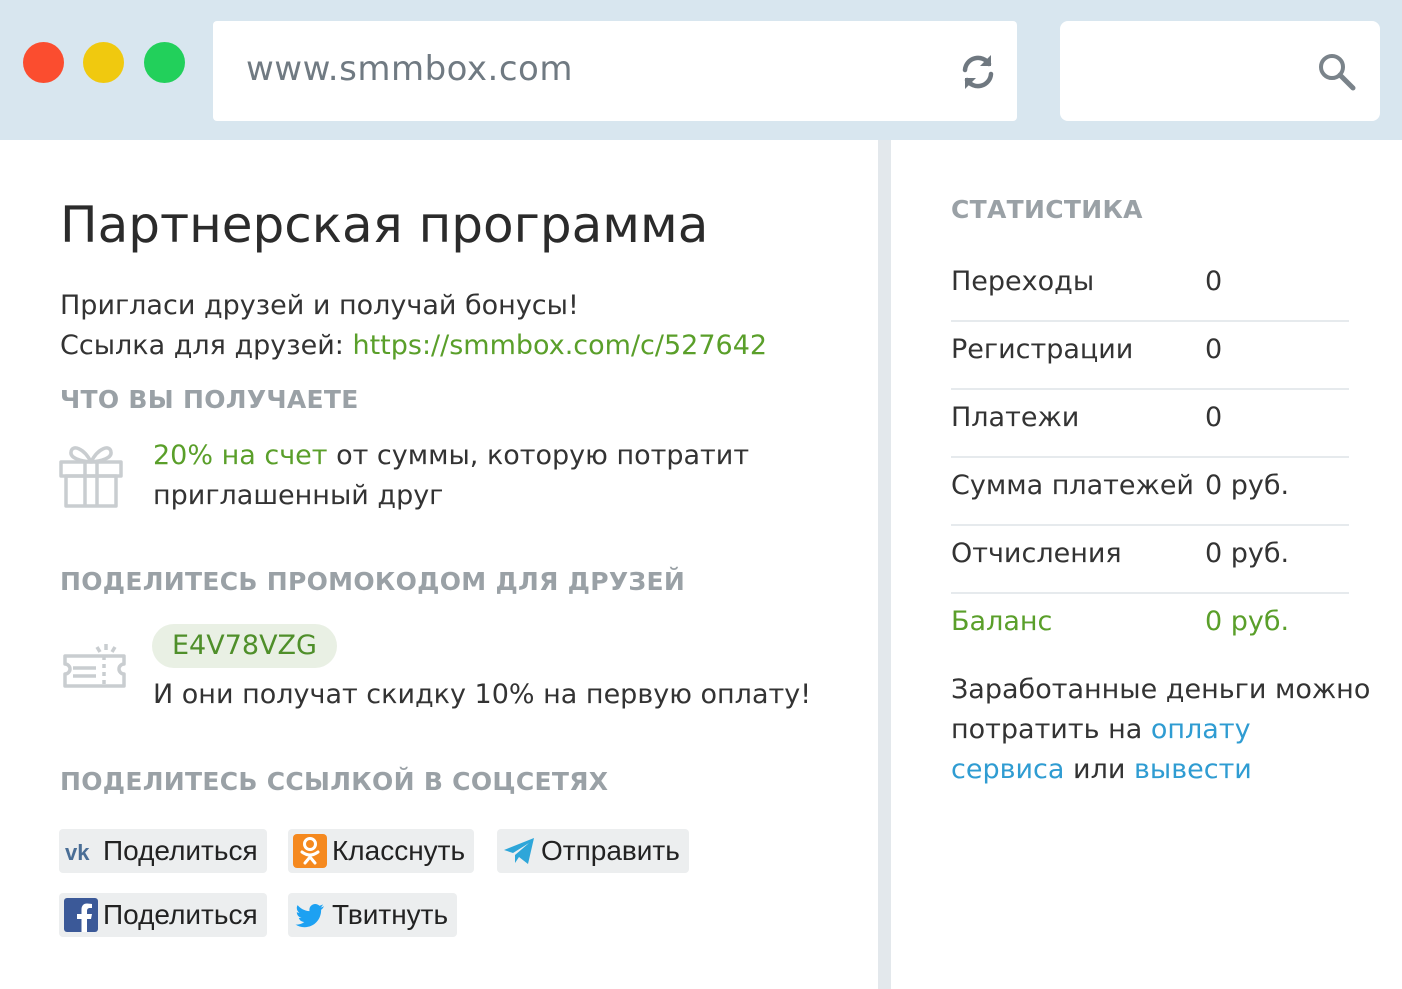  I want to click on facebook-share-label: Поделиться, so click(180, 914).